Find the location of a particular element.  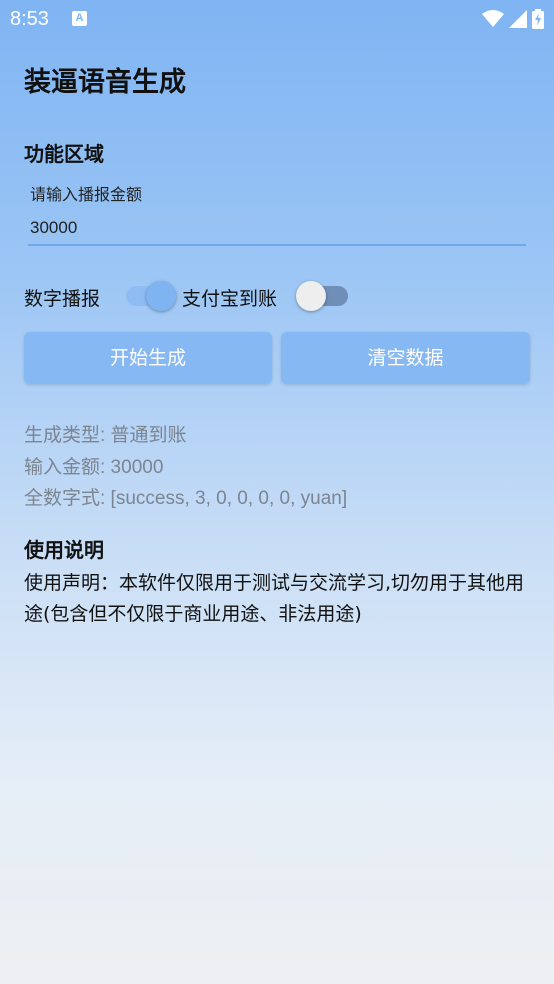

signal-icon is located at coordinates (517, 18).